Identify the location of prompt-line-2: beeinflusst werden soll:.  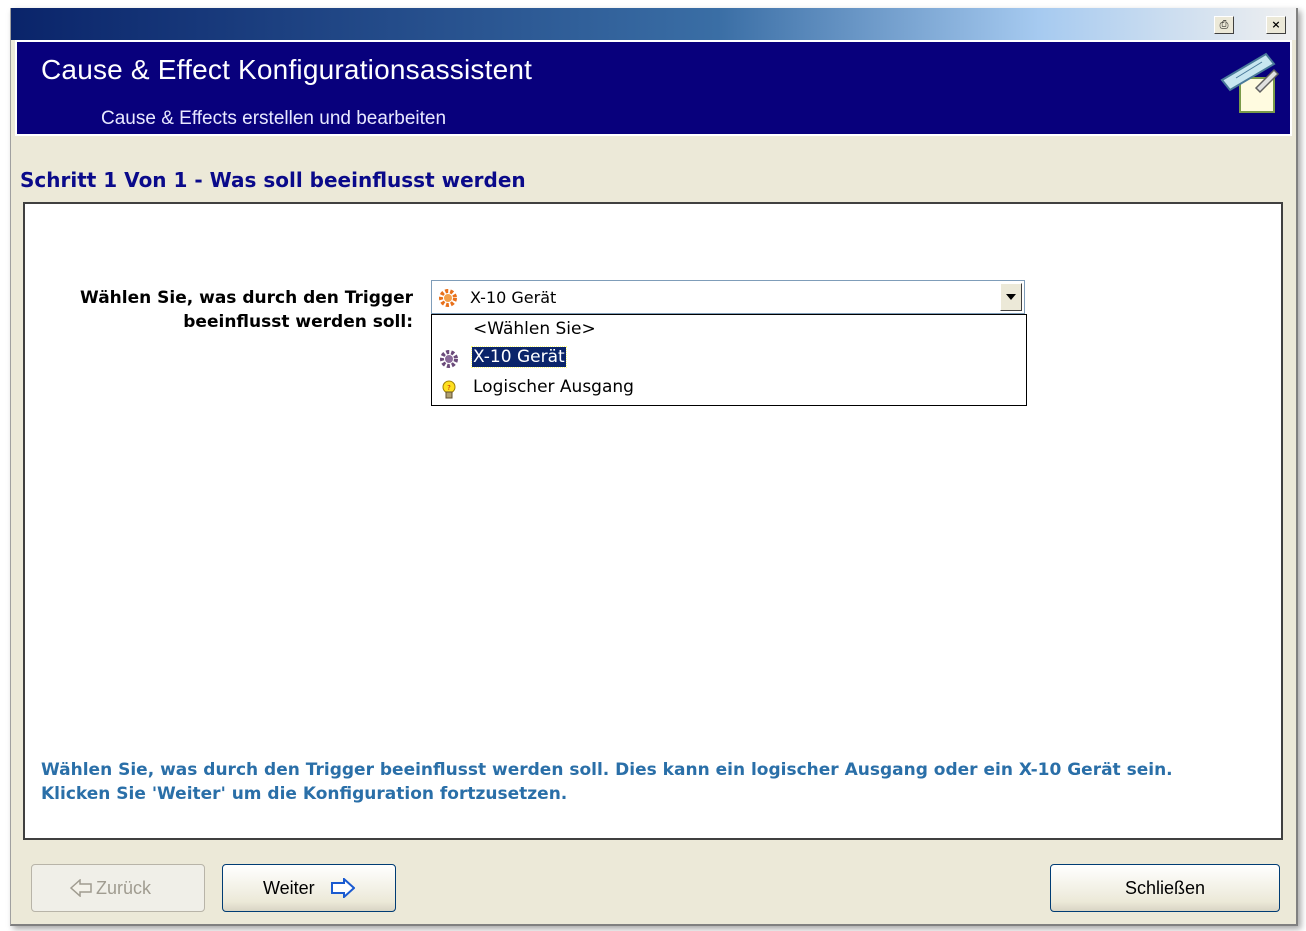
(298, 322).